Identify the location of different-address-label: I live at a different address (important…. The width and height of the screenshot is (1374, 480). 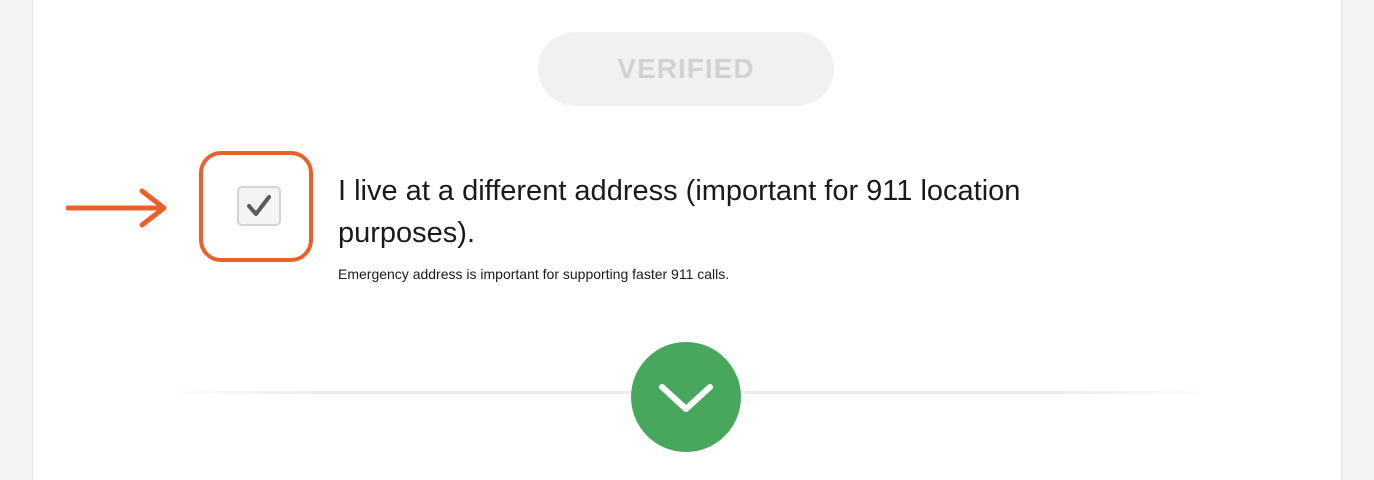
(698, 212).